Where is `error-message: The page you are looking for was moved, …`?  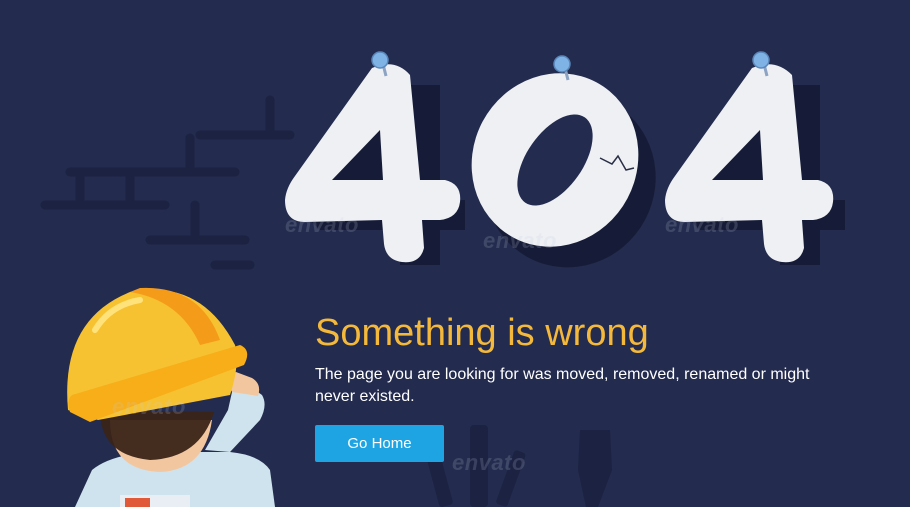 error-message: The page you are looking for was moved, … is located at coordinates (562, 385).